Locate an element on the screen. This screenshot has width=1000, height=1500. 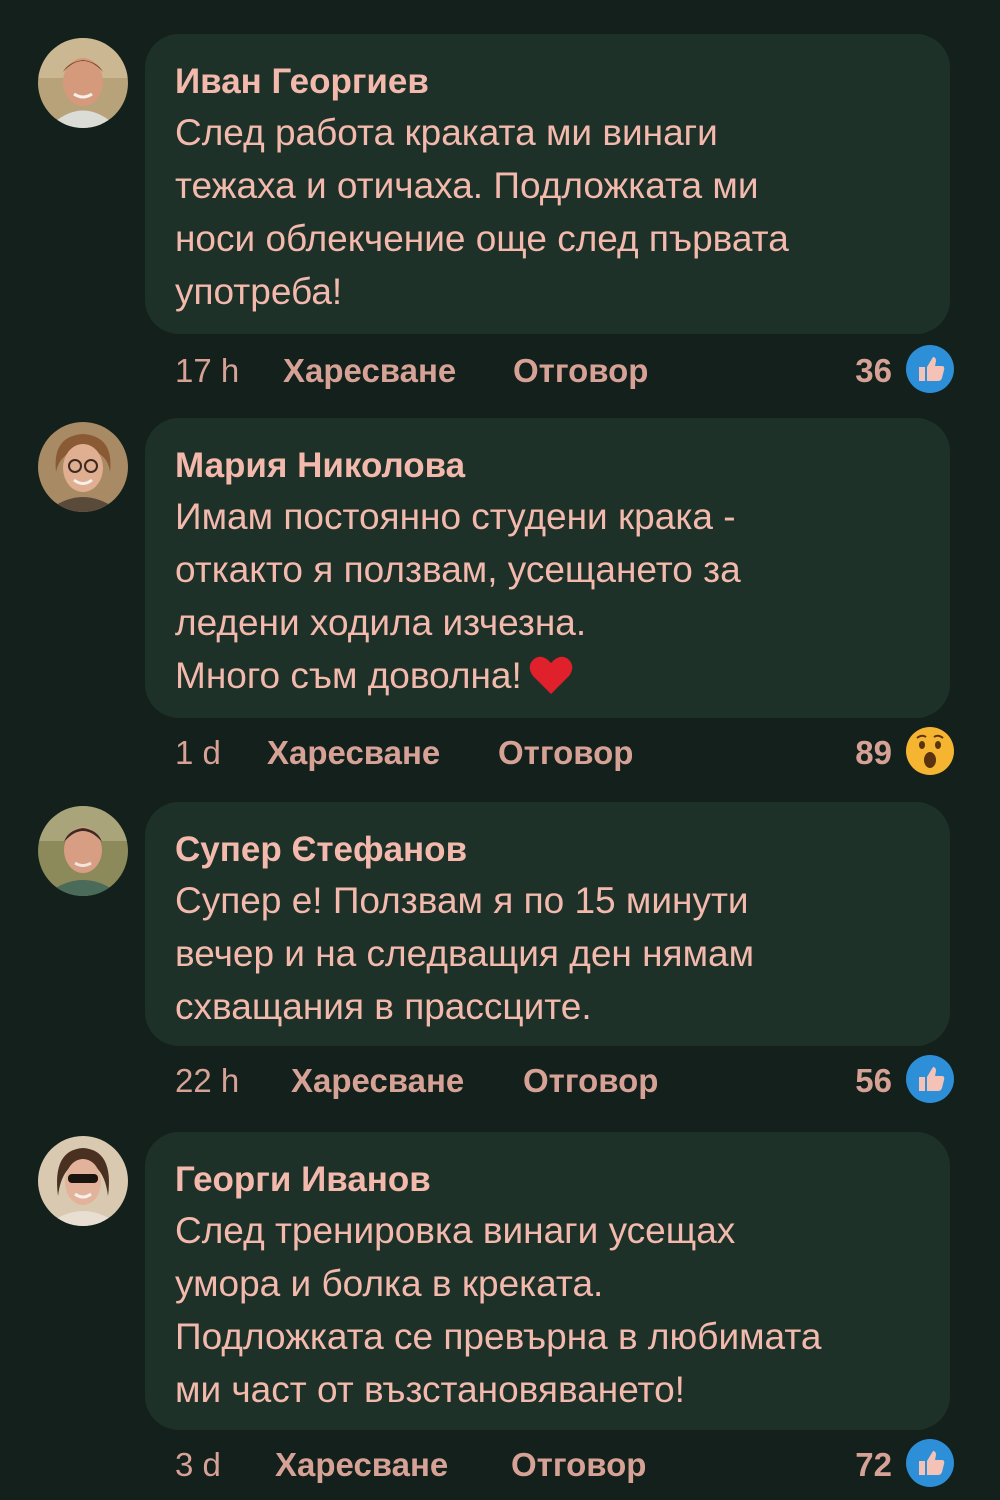
comment-actions: 17 h Харесване Отговор 36 is located at coordinates (567, 369).